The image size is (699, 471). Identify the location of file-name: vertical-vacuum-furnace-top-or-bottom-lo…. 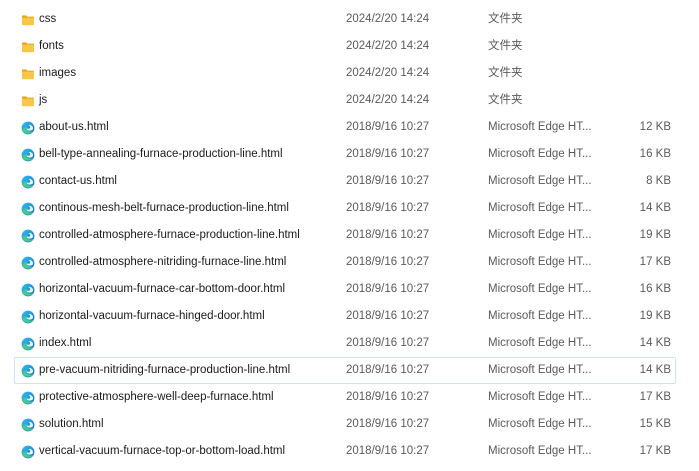
(162, 451).